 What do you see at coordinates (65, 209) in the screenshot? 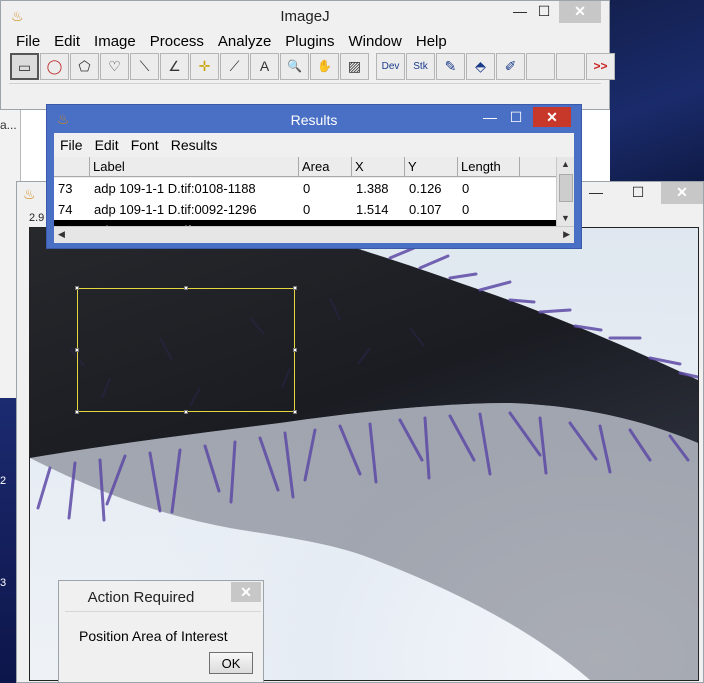
I see `row-number: 74` at bounding box center [65, 209].